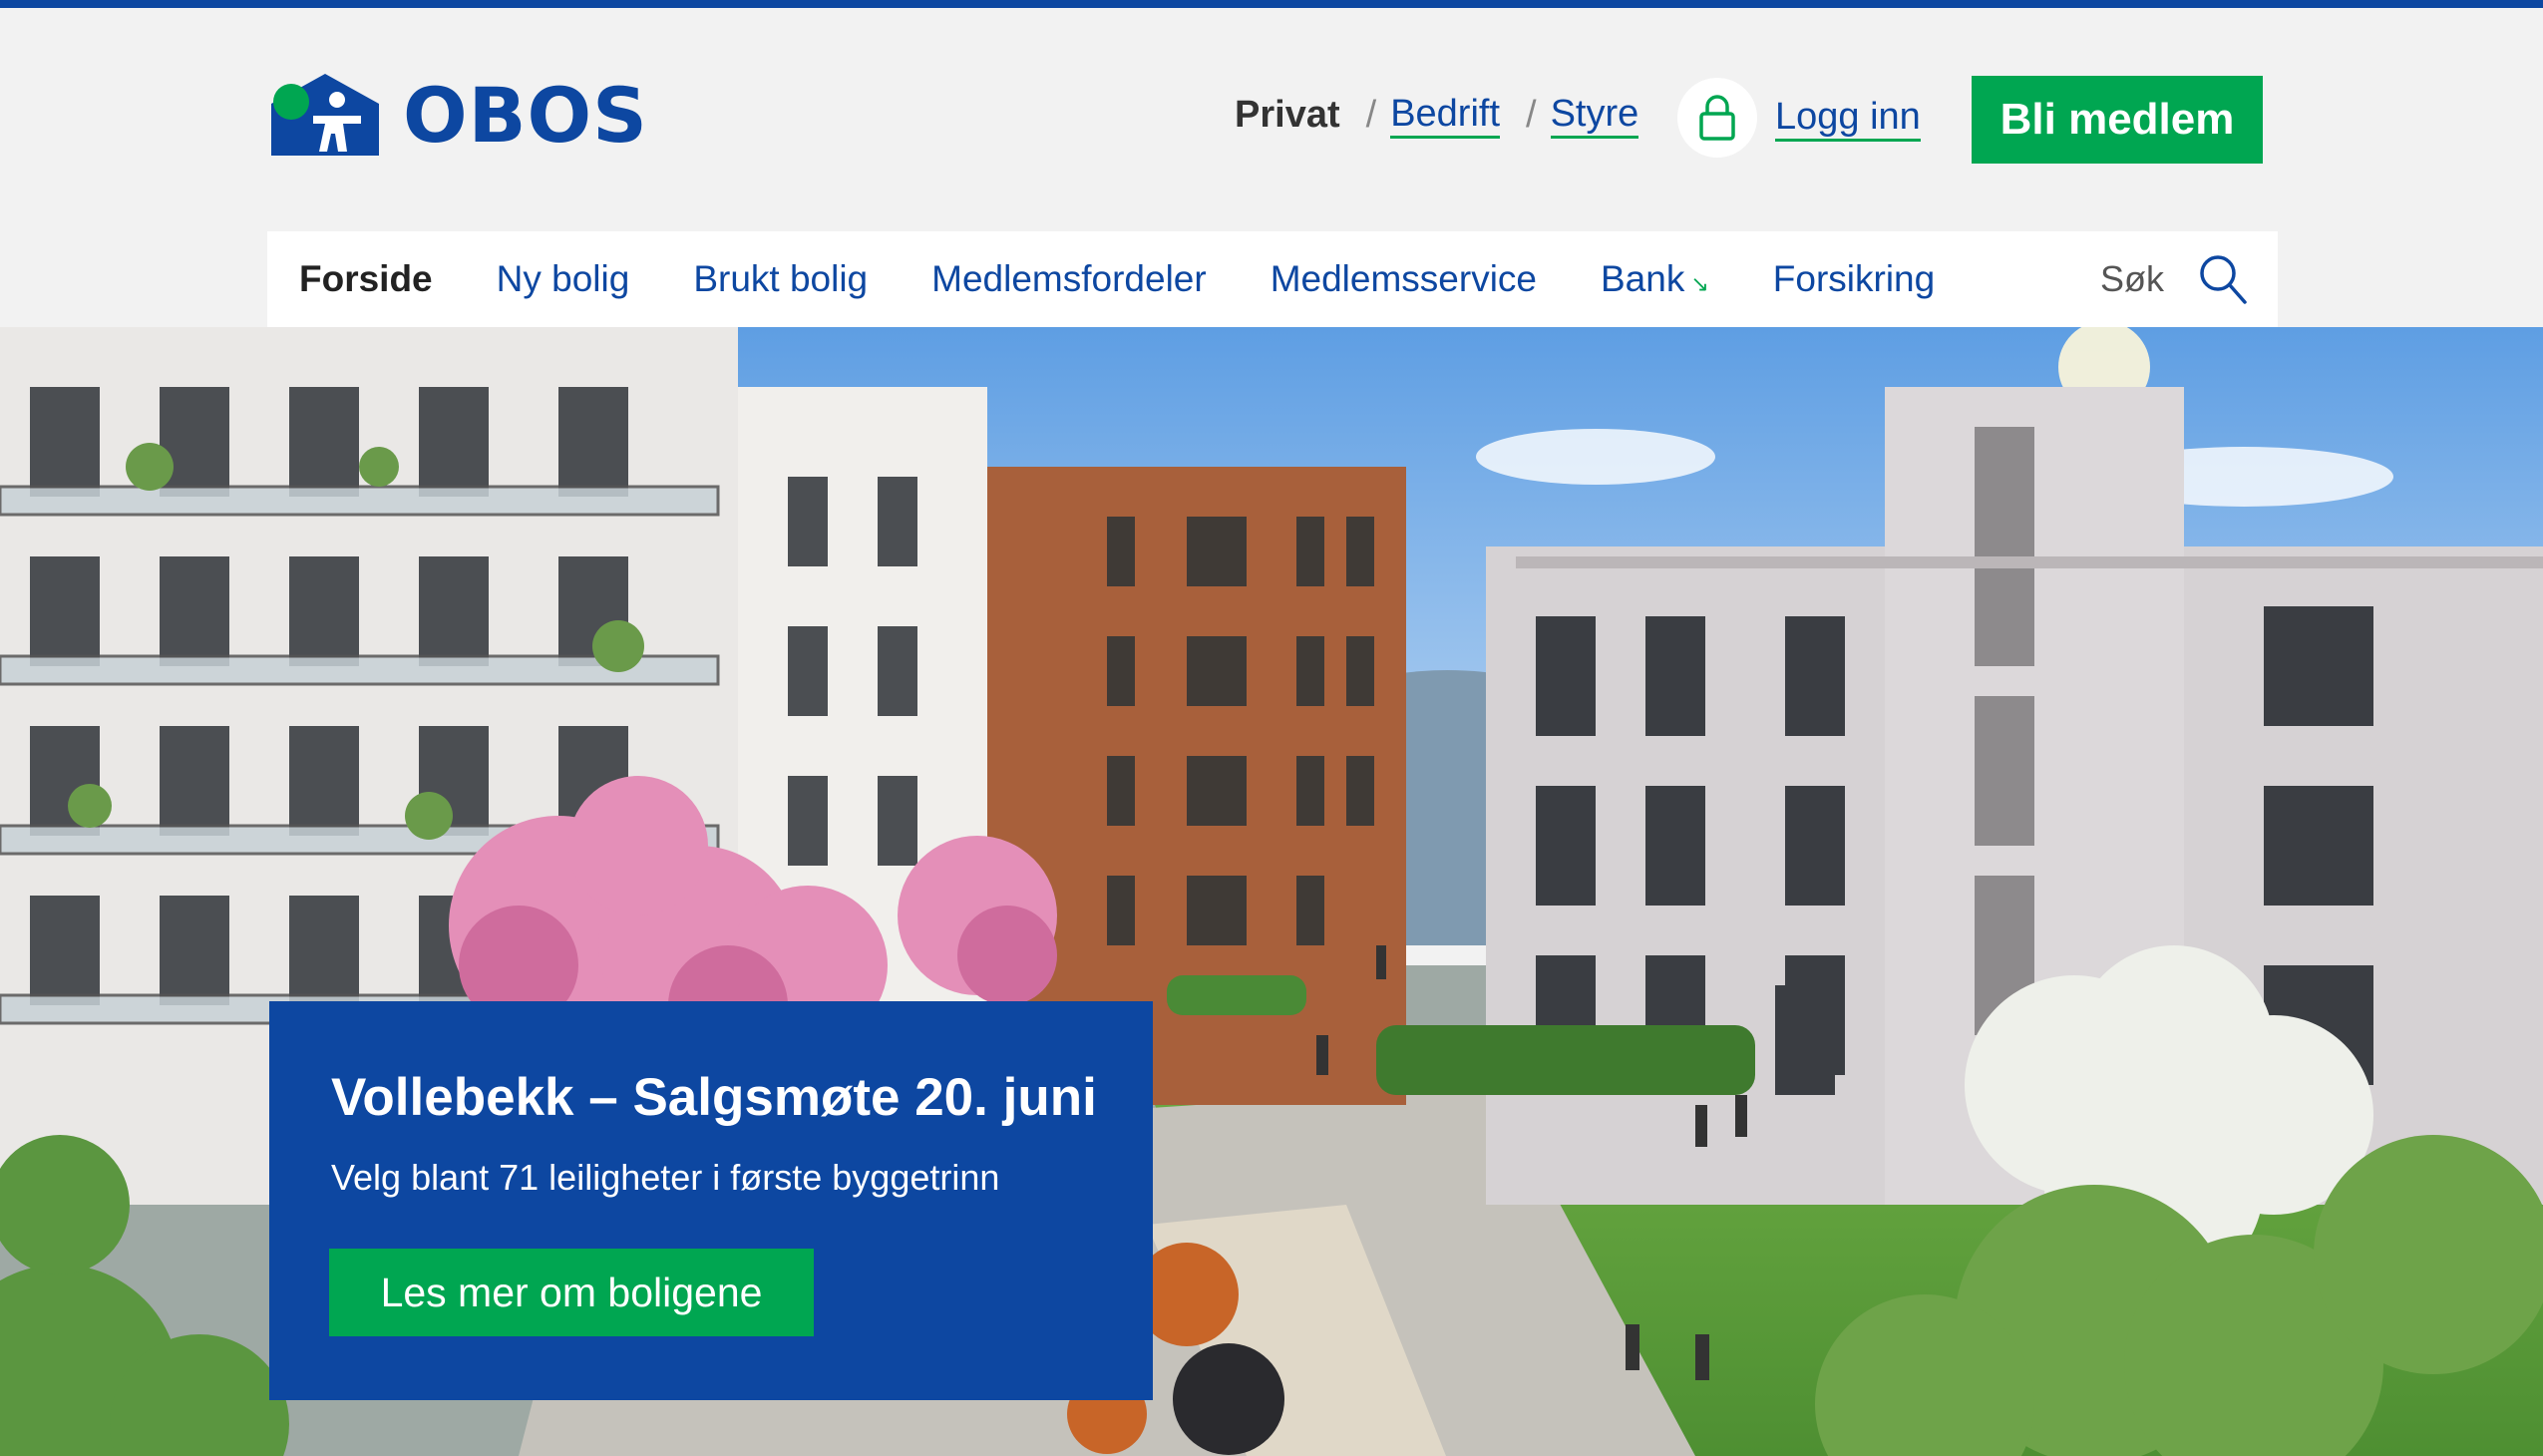  I want to click on logo-wordmark: OBOS, so click(525, 115).